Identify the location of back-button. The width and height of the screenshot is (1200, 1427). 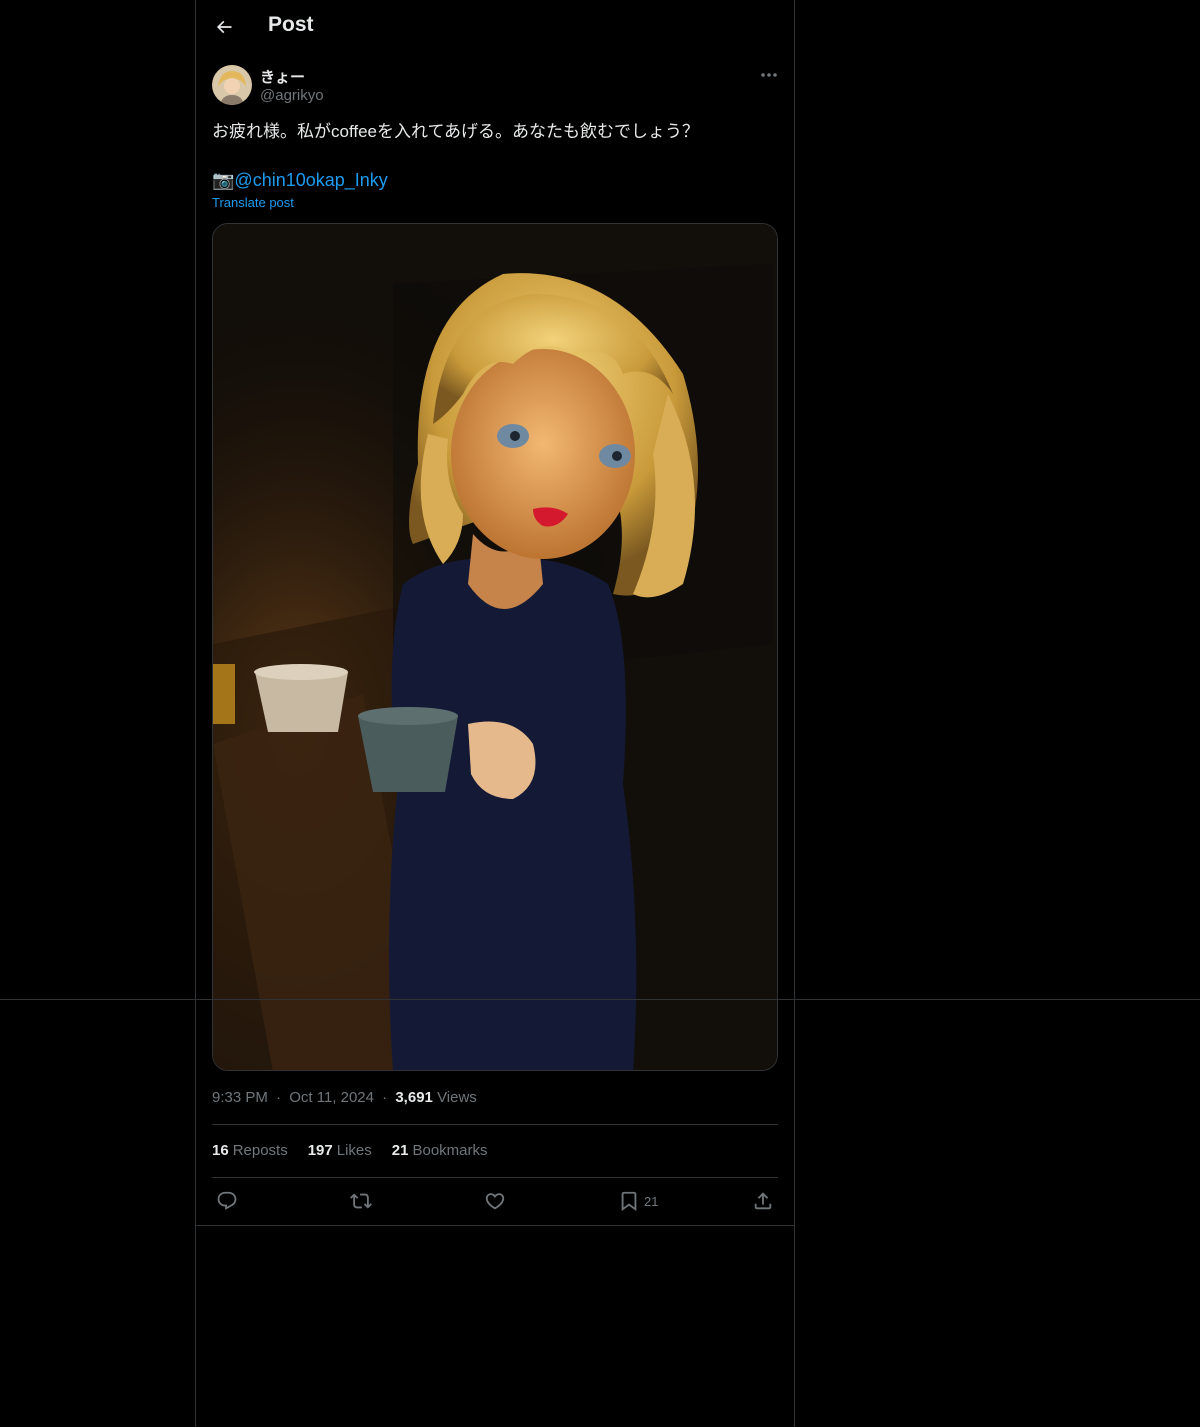
(224, 27).